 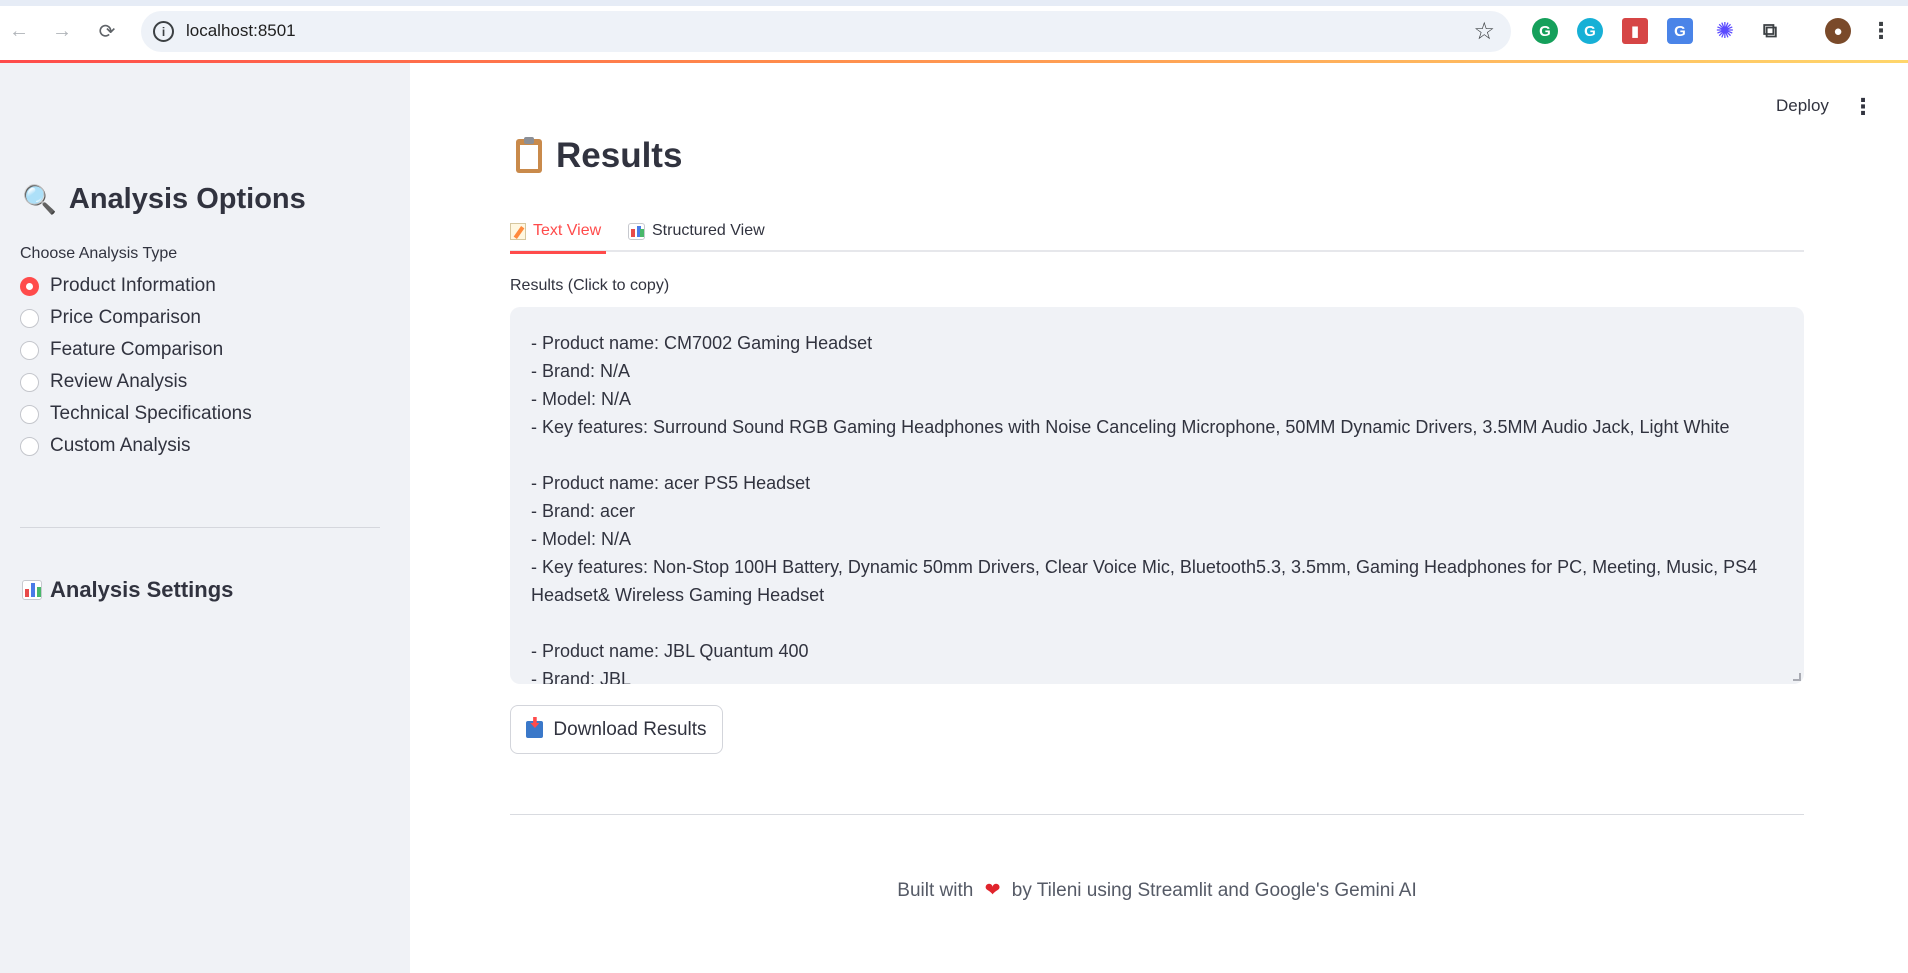 What do you see at coordinates (62, 31) in the screenshot?
I see `forward-icon: →` at bounding box center [62, 31].